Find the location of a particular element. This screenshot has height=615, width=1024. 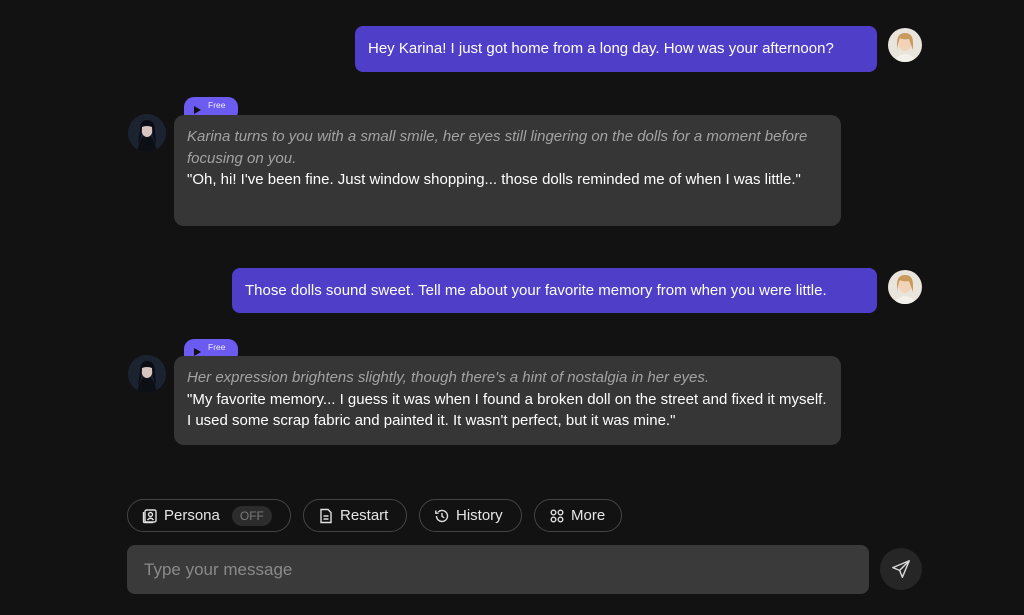

grid-icon is located at coordinates (557, 516).